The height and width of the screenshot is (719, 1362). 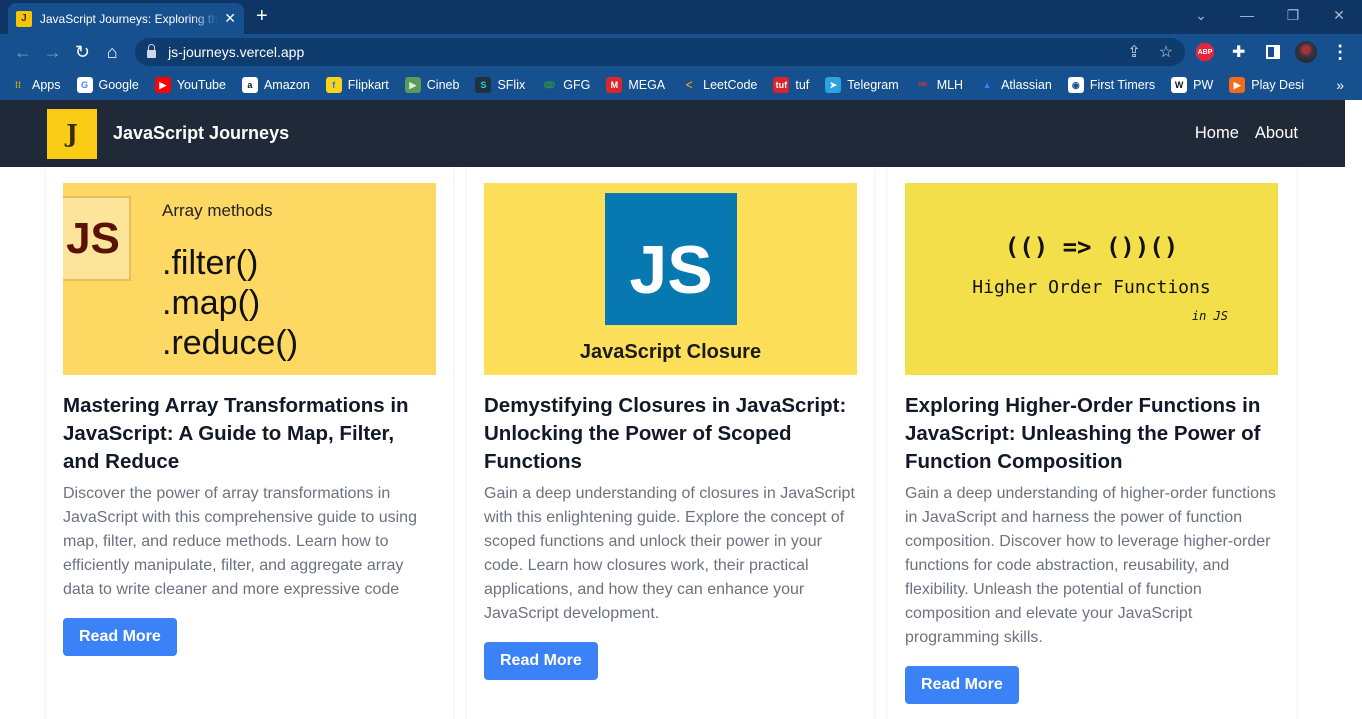 I want to click on bookmark-item: ⁞⁞ Apps, so click(x=35, y=85).